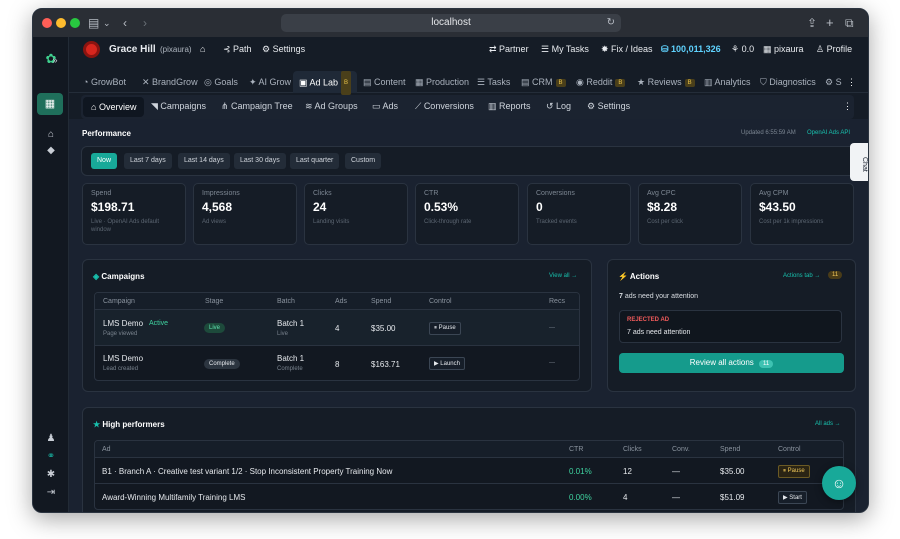 The image size is (900, 539). Describe the element at coordinates (447, 363) in the screenshot. I see `launch-button: ▶ Launch` at that location.